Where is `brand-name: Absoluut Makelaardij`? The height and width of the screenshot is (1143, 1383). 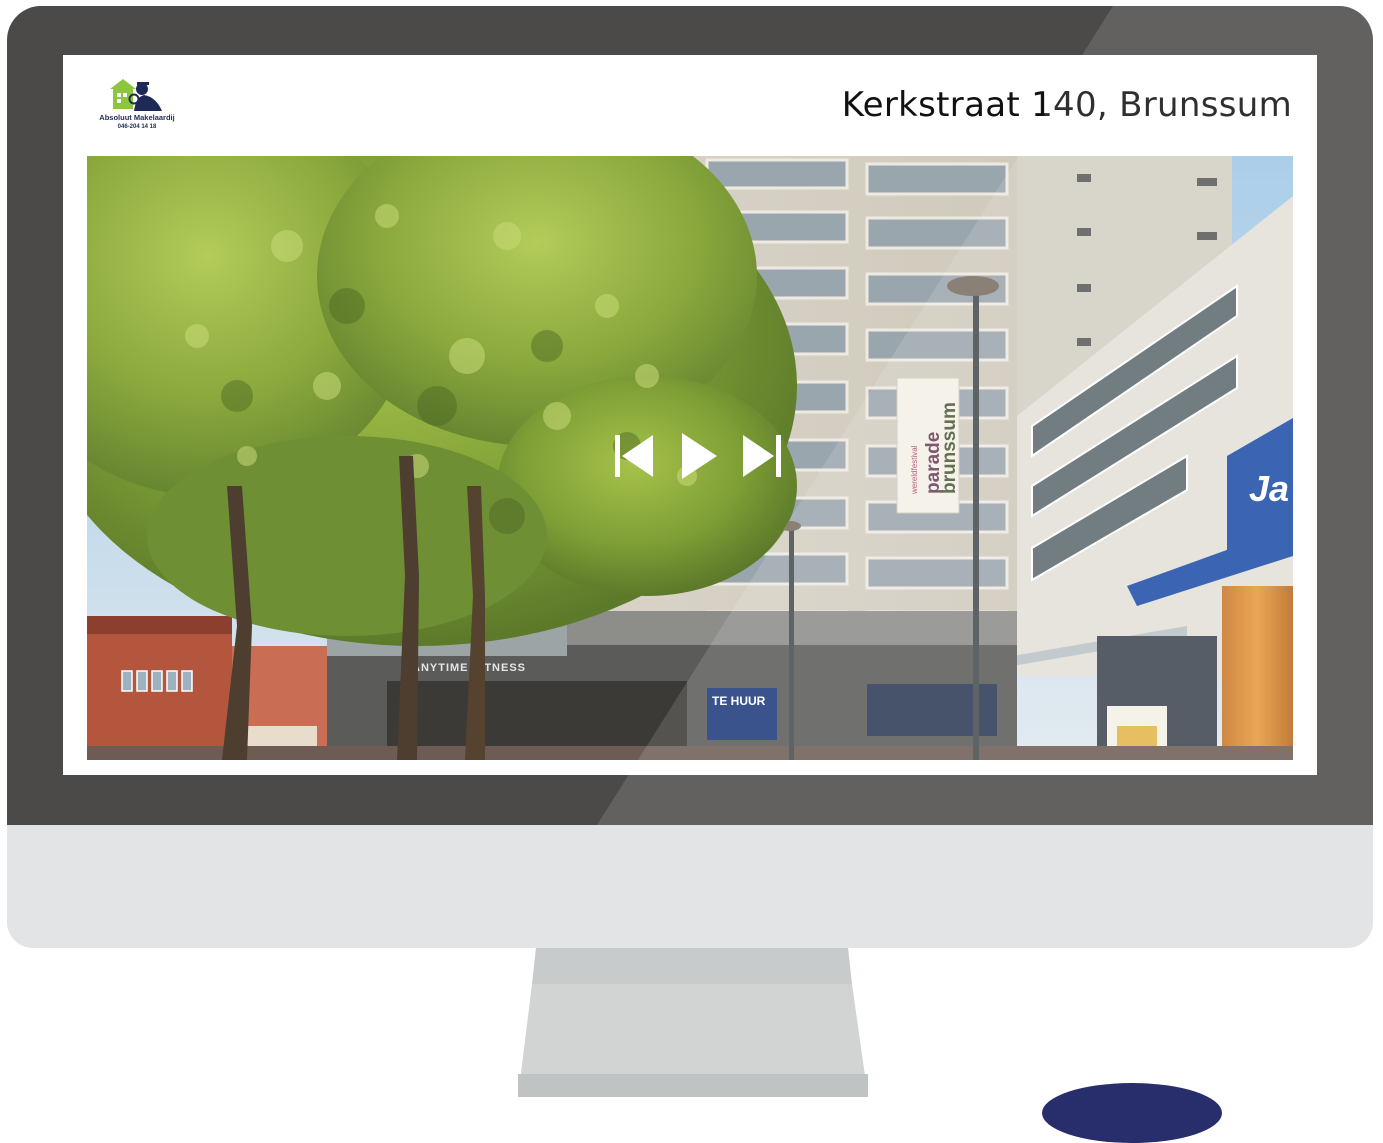
brand-name: Absoluut Makelaardij is located at coordinates (137, 117).